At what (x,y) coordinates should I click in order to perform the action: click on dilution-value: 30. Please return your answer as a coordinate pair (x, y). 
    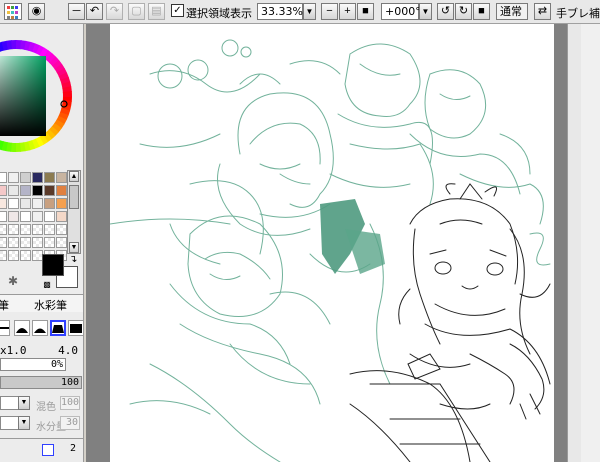
    Looking at the image, I should click on (70, 423).